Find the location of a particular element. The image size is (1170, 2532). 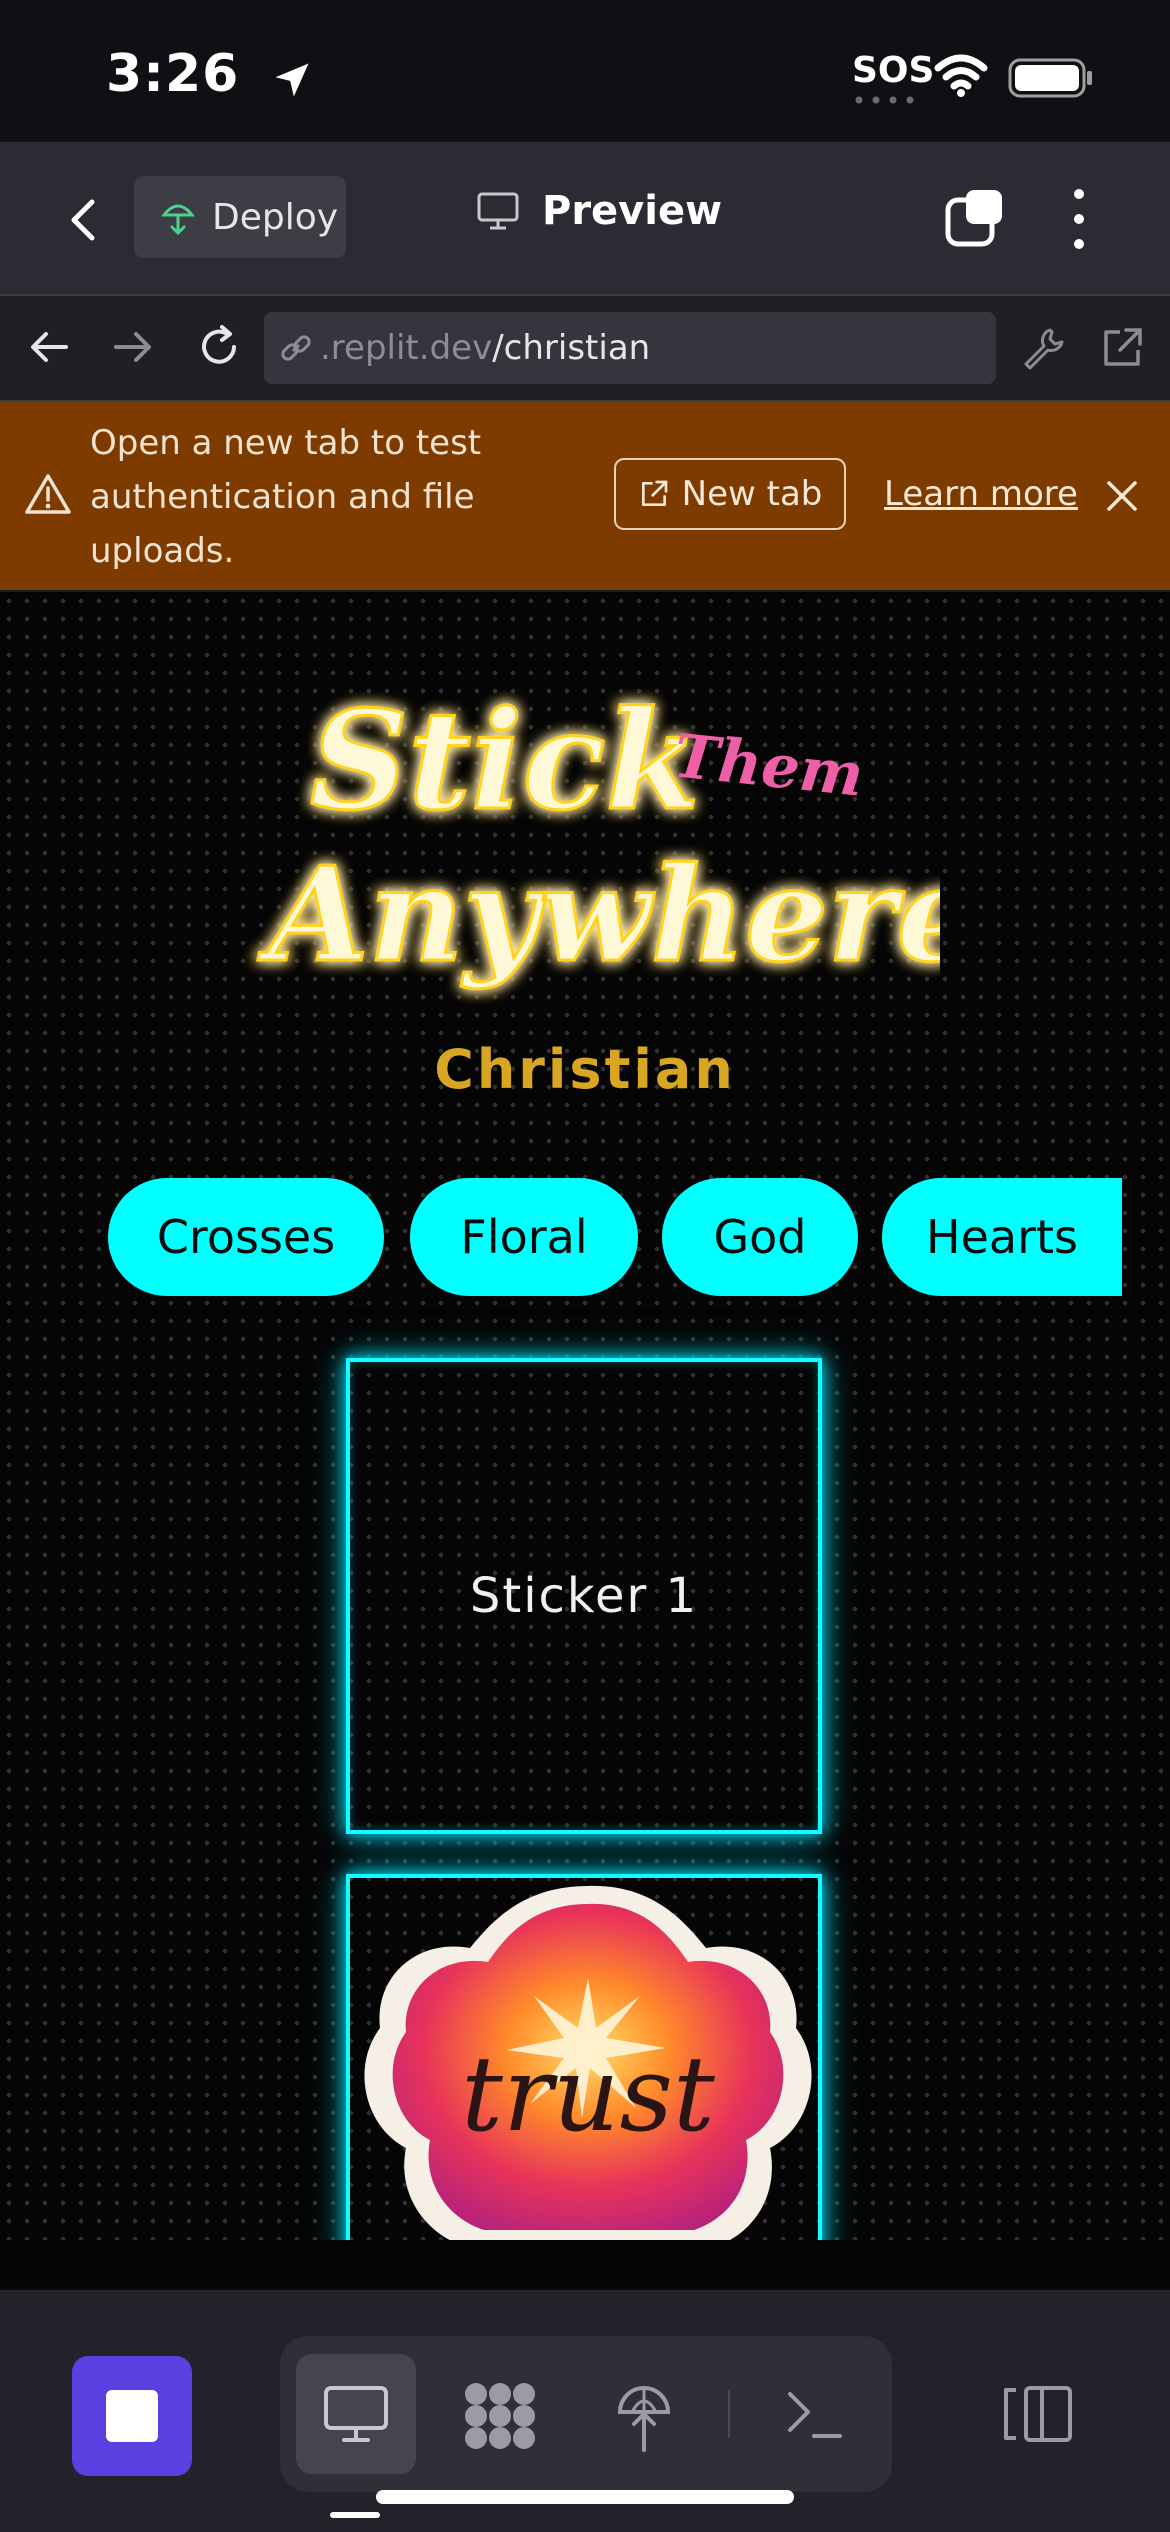

learn-more-link: Learn more is located at coordinates (981, 494).